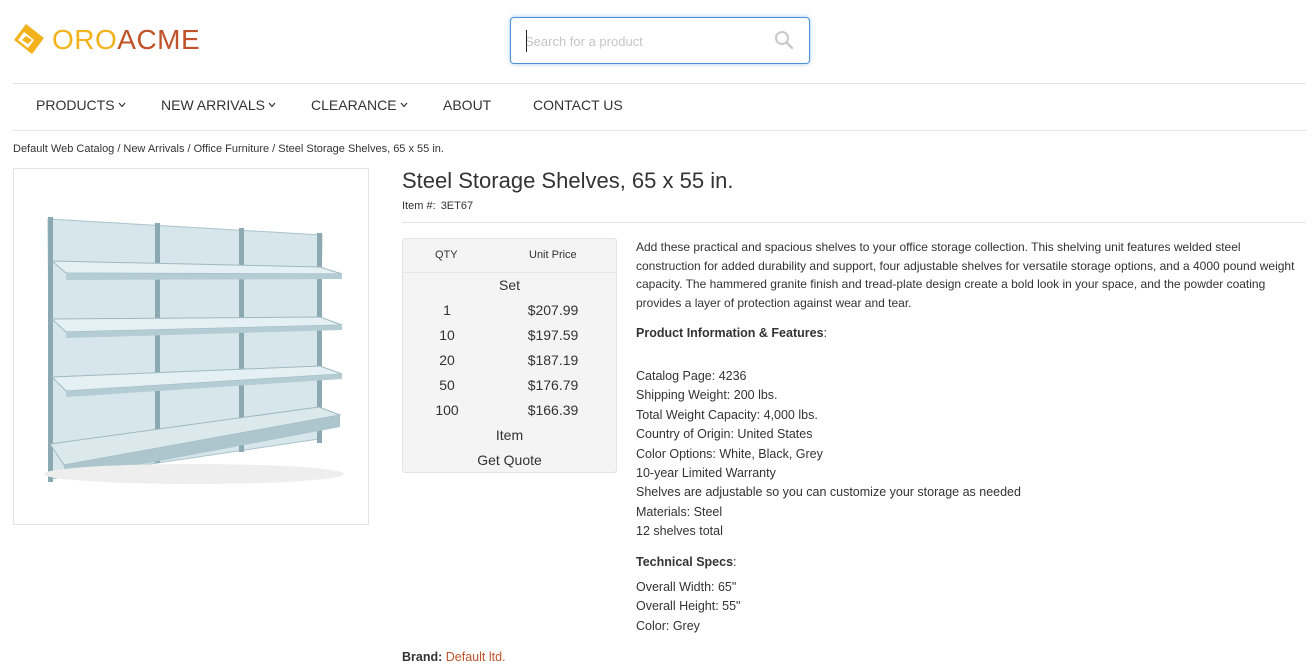  What do you see at coordinates (553, 410) in the screenshot?
I see `price-cell: $166.39` at bounding box center [553, 410].